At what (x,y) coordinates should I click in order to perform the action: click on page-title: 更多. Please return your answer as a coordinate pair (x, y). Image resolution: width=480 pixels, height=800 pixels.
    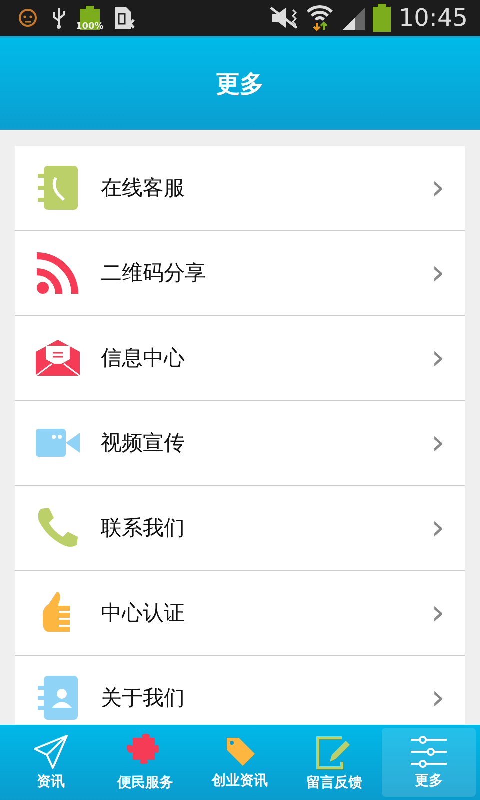
    Looking at the image, I should click on (240, 84).